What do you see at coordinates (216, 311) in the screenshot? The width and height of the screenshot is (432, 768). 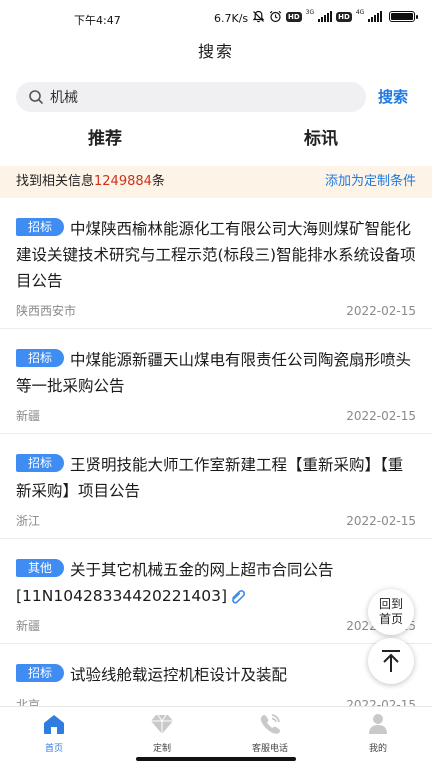 I see `item-meta: 陕西西安市 2022-02-15` at bounding box center [216, 311].